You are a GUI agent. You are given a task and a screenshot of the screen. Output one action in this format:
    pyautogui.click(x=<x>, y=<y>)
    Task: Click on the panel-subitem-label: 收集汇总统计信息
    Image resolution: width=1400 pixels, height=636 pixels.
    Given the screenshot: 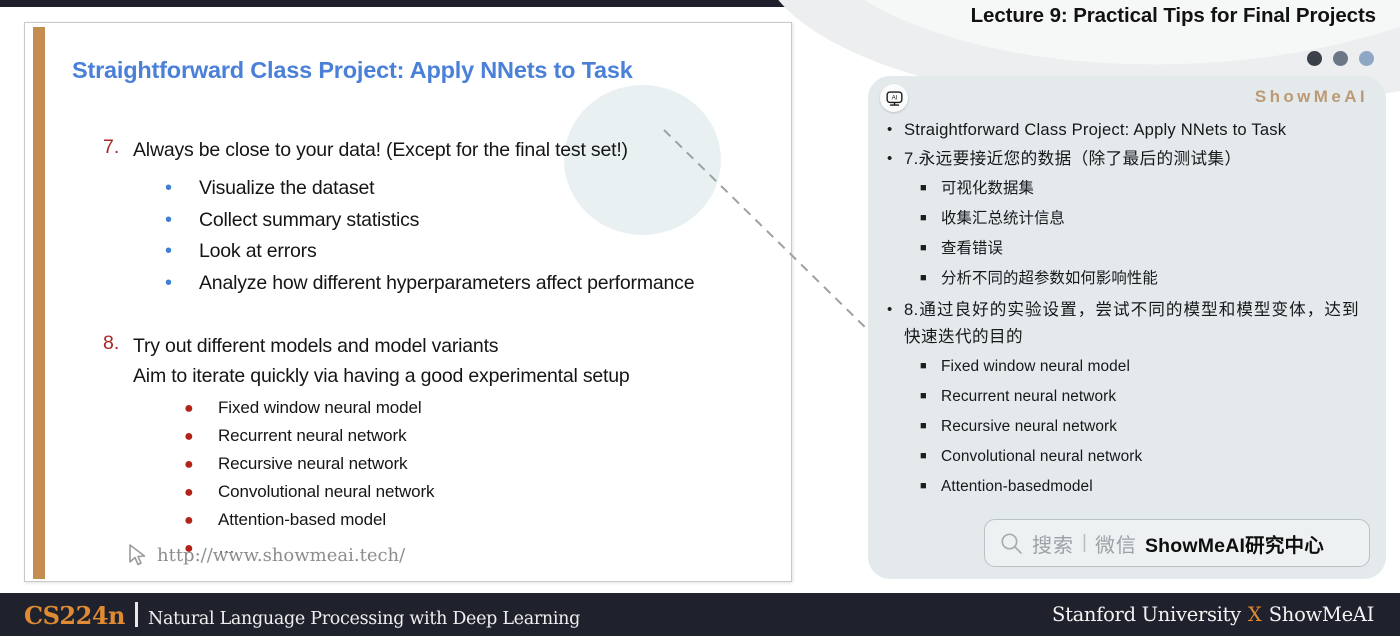 What is the action you would take?
    pyautogui.click(x=1003, y=218)
    